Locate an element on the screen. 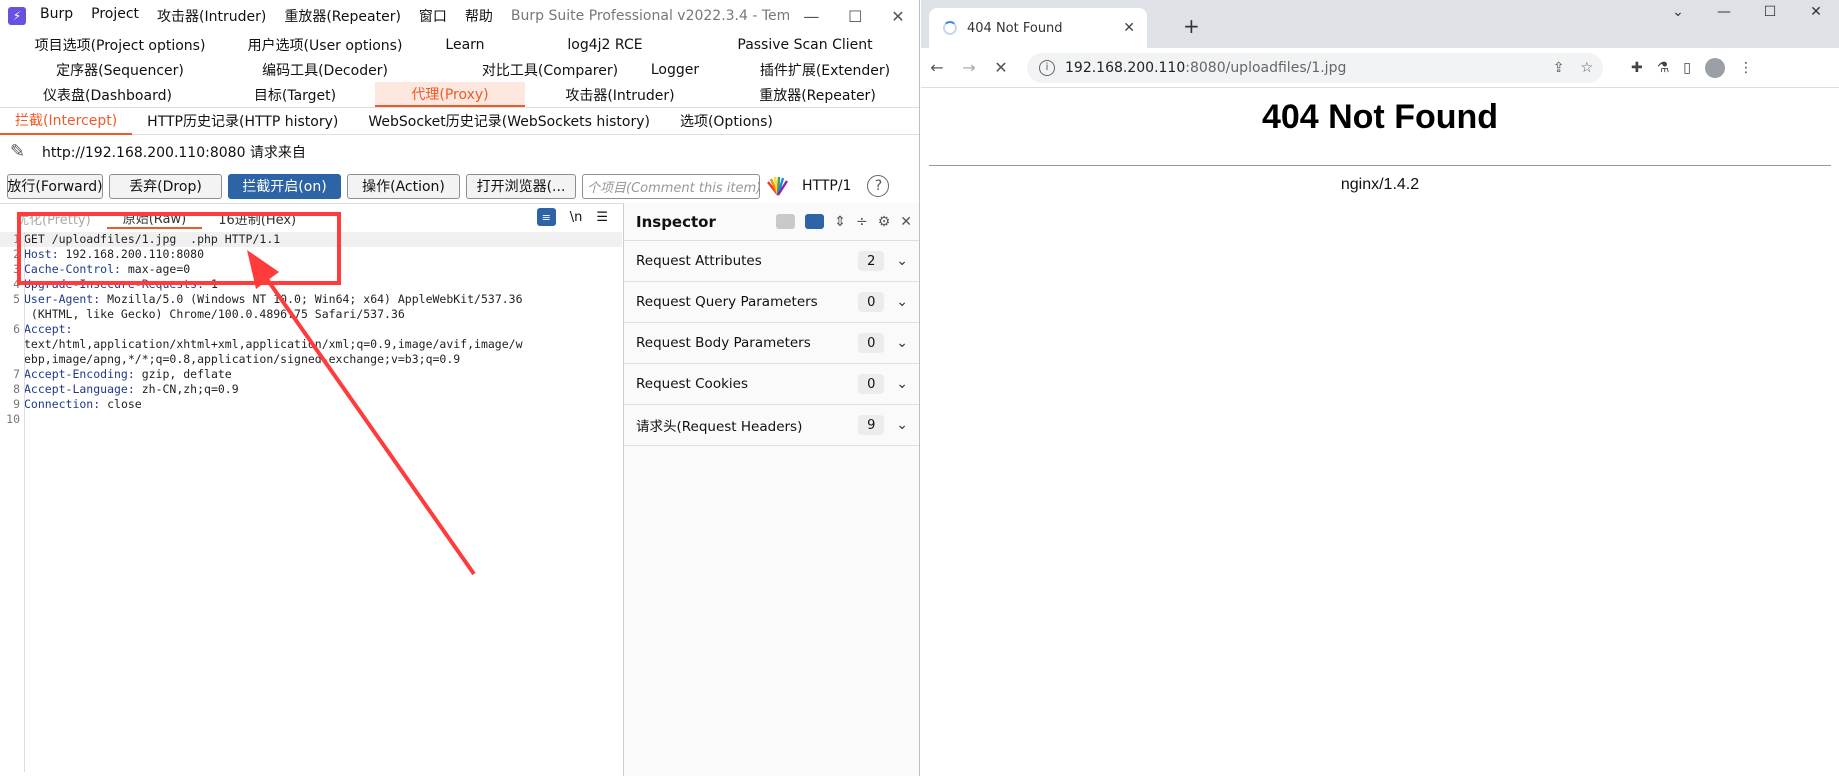 The height and width of the screenshot is (776, 1839). menu-icon: ☰ is located at coordinates (602, 217).